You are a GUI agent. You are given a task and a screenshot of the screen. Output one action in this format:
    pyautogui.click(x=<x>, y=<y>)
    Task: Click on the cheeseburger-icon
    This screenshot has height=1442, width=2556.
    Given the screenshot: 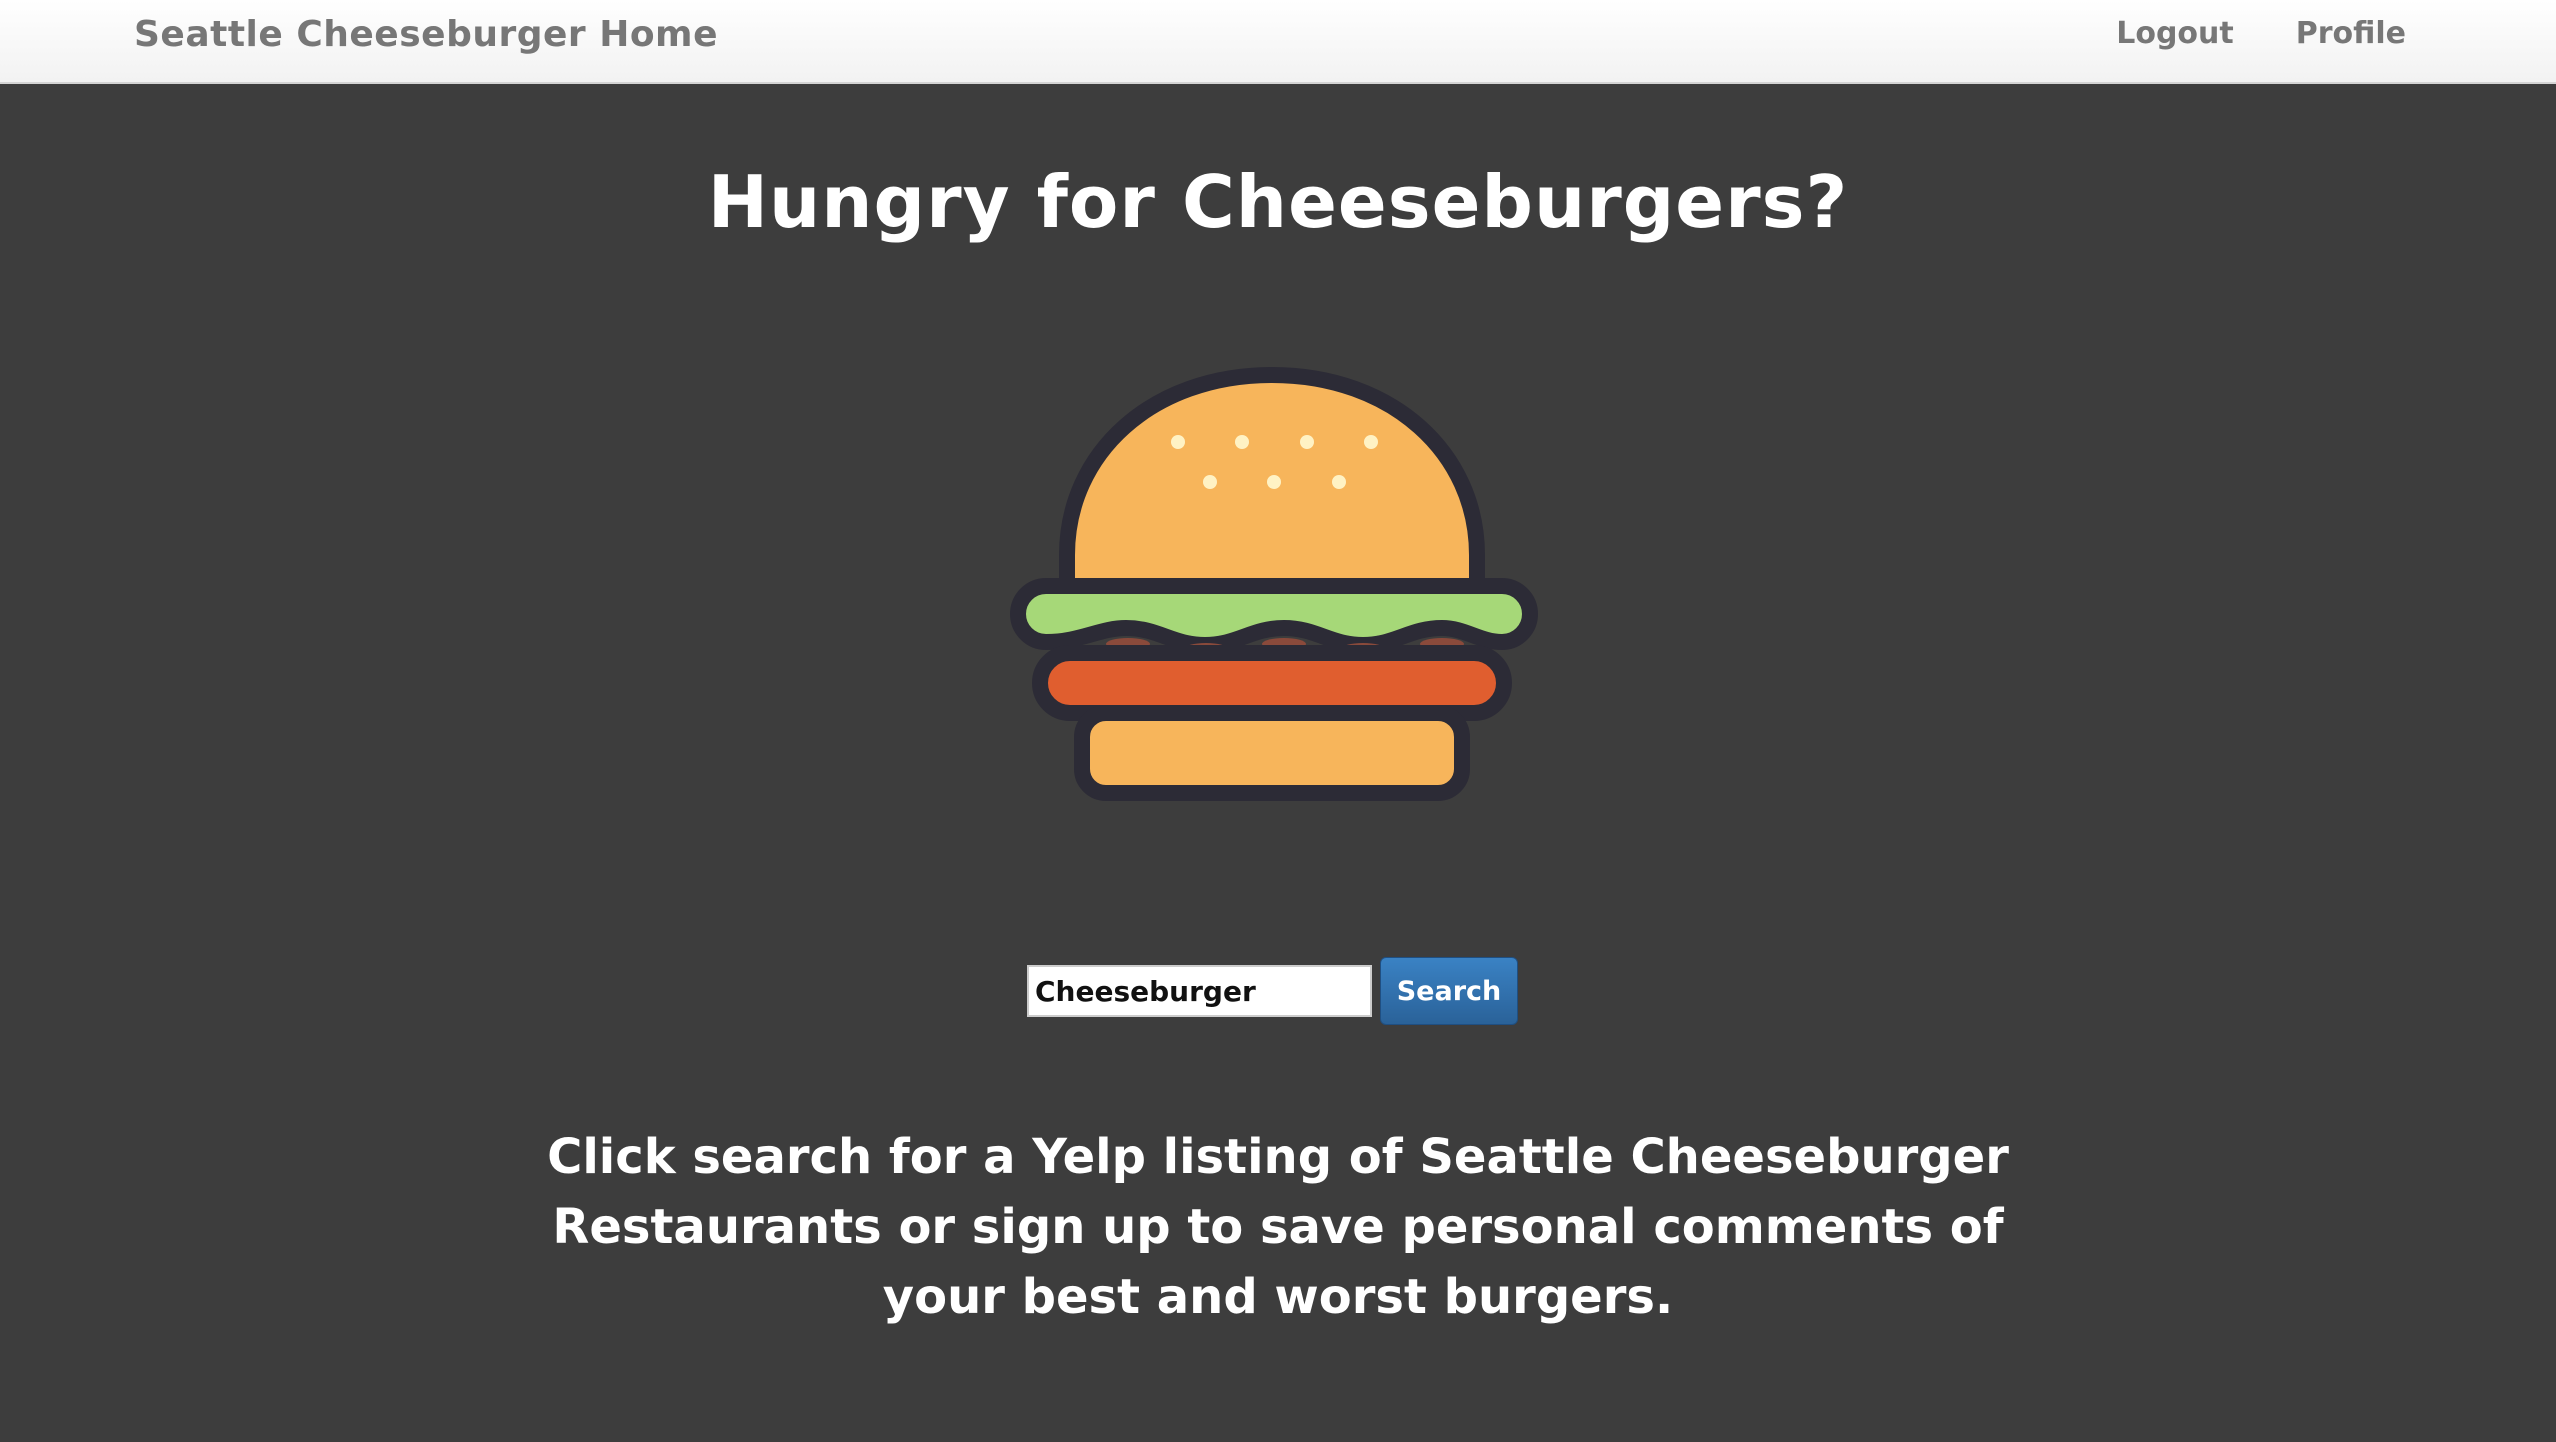 What is the action you would take?
    pyautogui.click(x=1274, y=584)
    